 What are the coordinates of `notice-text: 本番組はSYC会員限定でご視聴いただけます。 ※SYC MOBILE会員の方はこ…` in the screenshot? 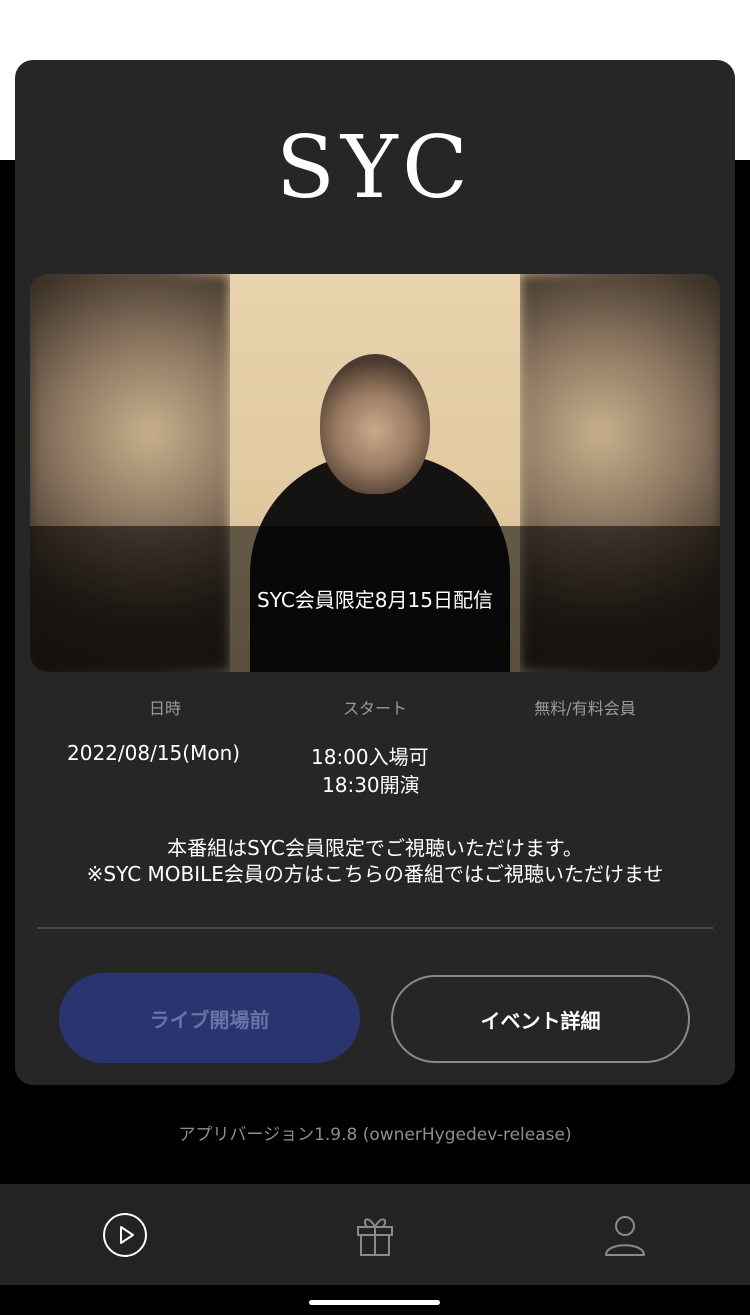 It's located at (375, 861).